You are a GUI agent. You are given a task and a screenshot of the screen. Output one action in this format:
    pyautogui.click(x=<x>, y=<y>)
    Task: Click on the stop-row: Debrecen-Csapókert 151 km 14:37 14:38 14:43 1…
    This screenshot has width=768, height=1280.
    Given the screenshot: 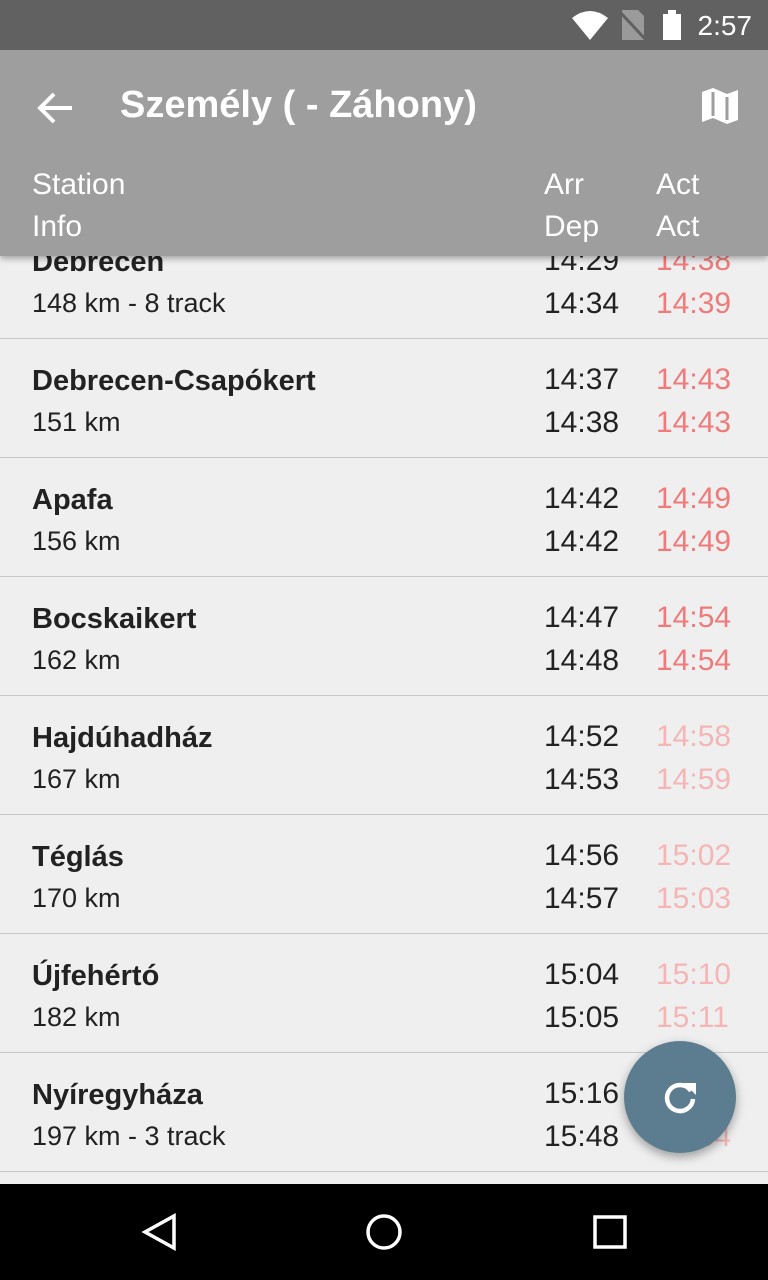 What is the action you would take?
    pyautogui.click(x=384, y=398)
    